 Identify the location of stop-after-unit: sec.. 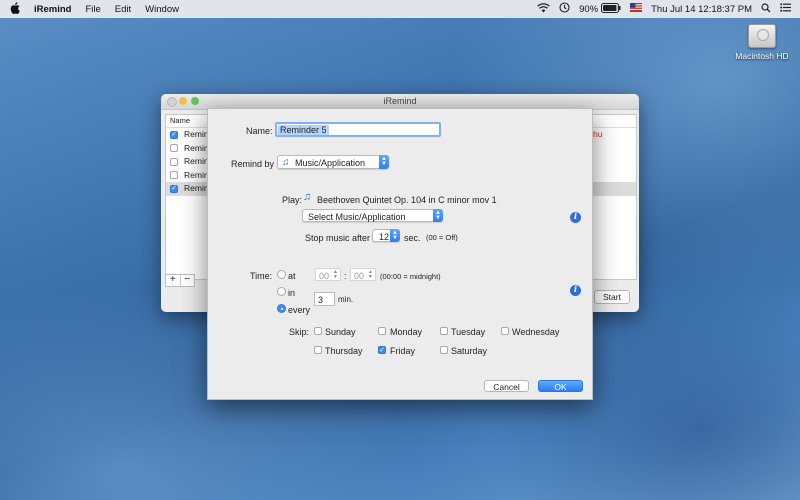
(412, 238).